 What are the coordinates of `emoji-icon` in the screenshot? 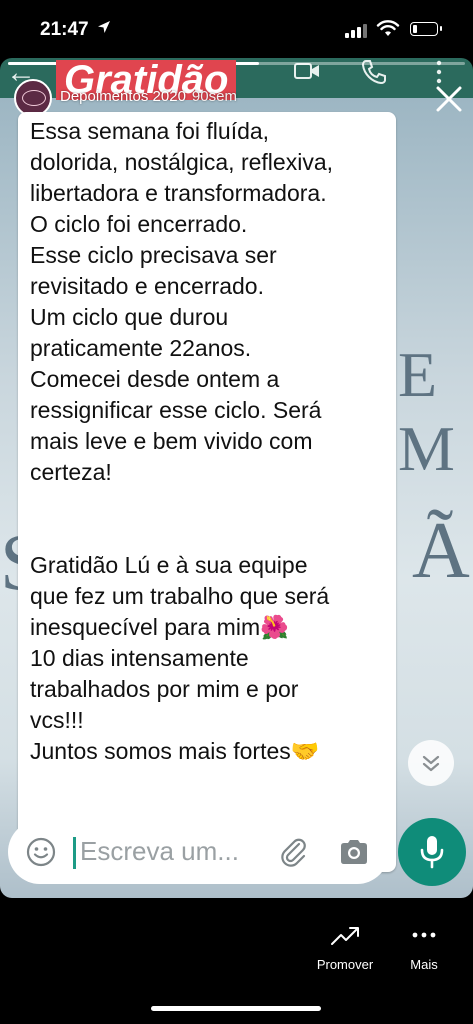 It's located at (41, 852).